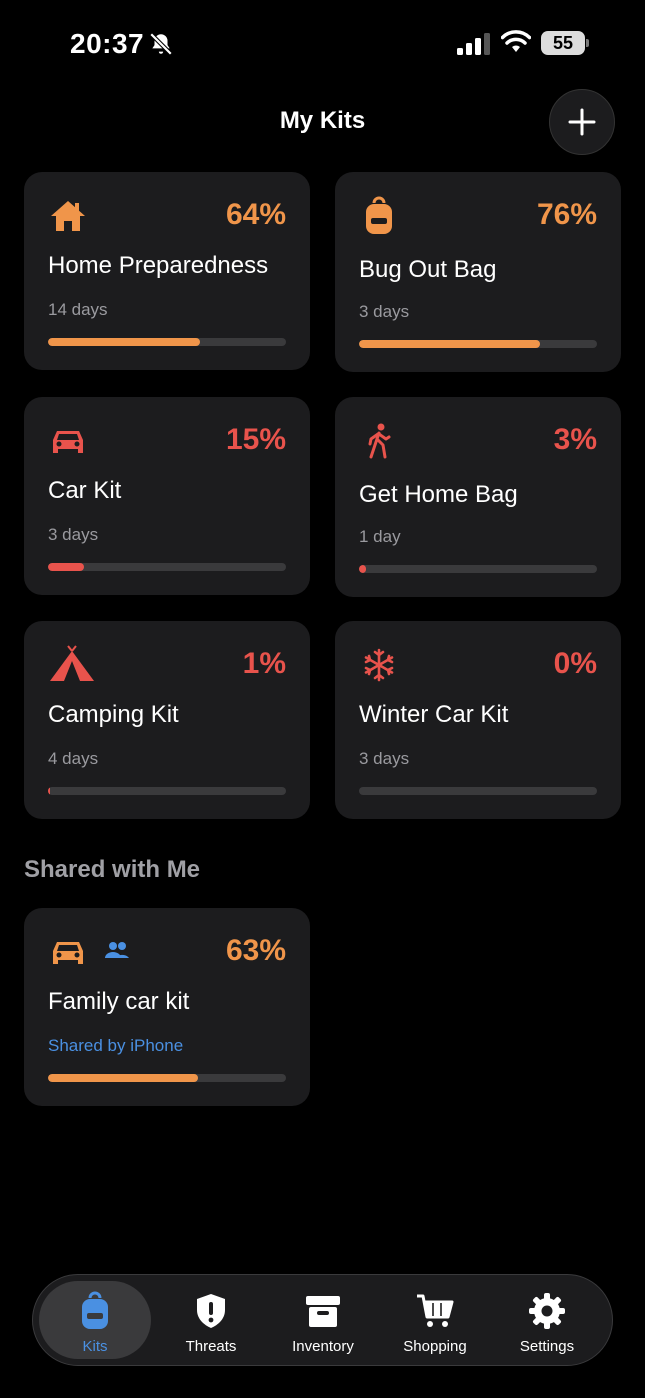  Describe the element at coordinates (379, 665) in the screenshot. I see `snowflake-icon` at that location.